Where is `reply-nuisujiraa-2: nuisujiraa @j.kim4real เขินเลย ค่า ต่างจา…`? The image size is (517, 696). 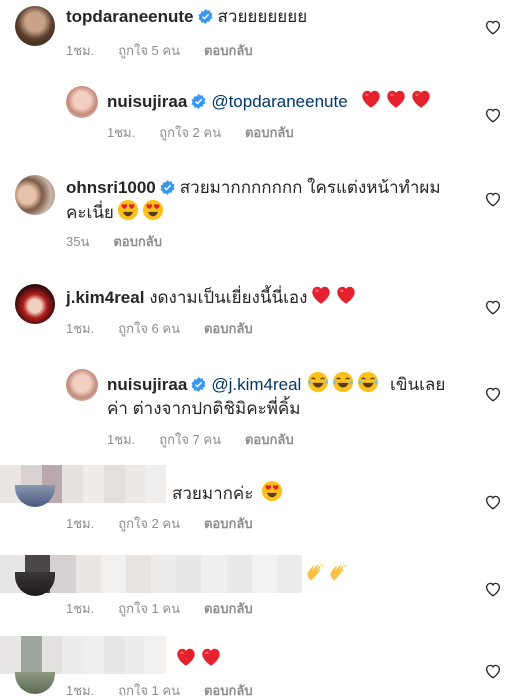
reply-nuisujiraa-2: nuisujiraa @j.kim4real เขินเลย ค่า ต่างจา… is located at coordinates (258, 412).